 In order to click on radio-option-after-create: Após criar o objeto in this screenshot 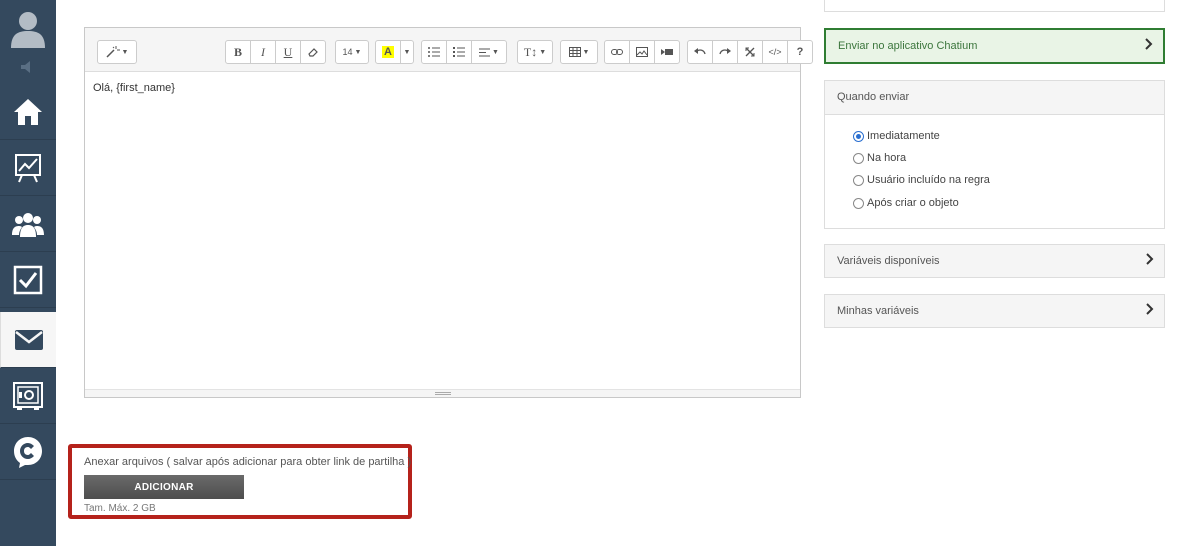, I will do `click(906, 203)`.